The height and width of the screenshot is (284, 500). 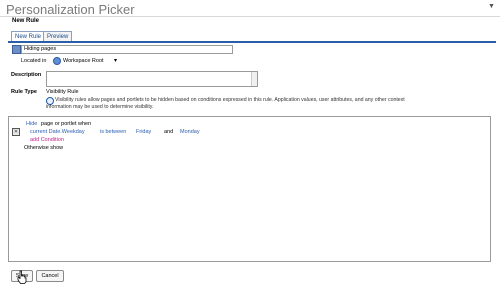 I want to click on description-label: Description, so click(x=26, y=75).